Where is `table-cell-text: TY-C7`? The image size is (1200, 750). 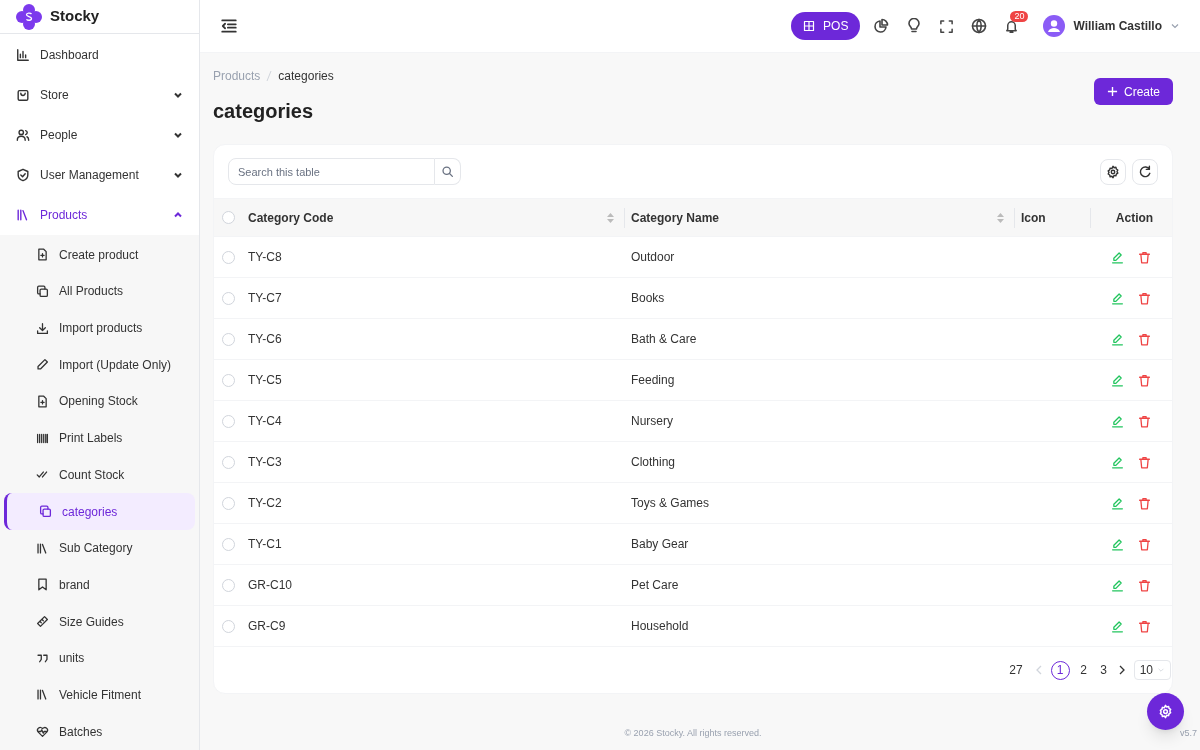 table-cell-text: TY-C7 is located at coordinates (265, 298).